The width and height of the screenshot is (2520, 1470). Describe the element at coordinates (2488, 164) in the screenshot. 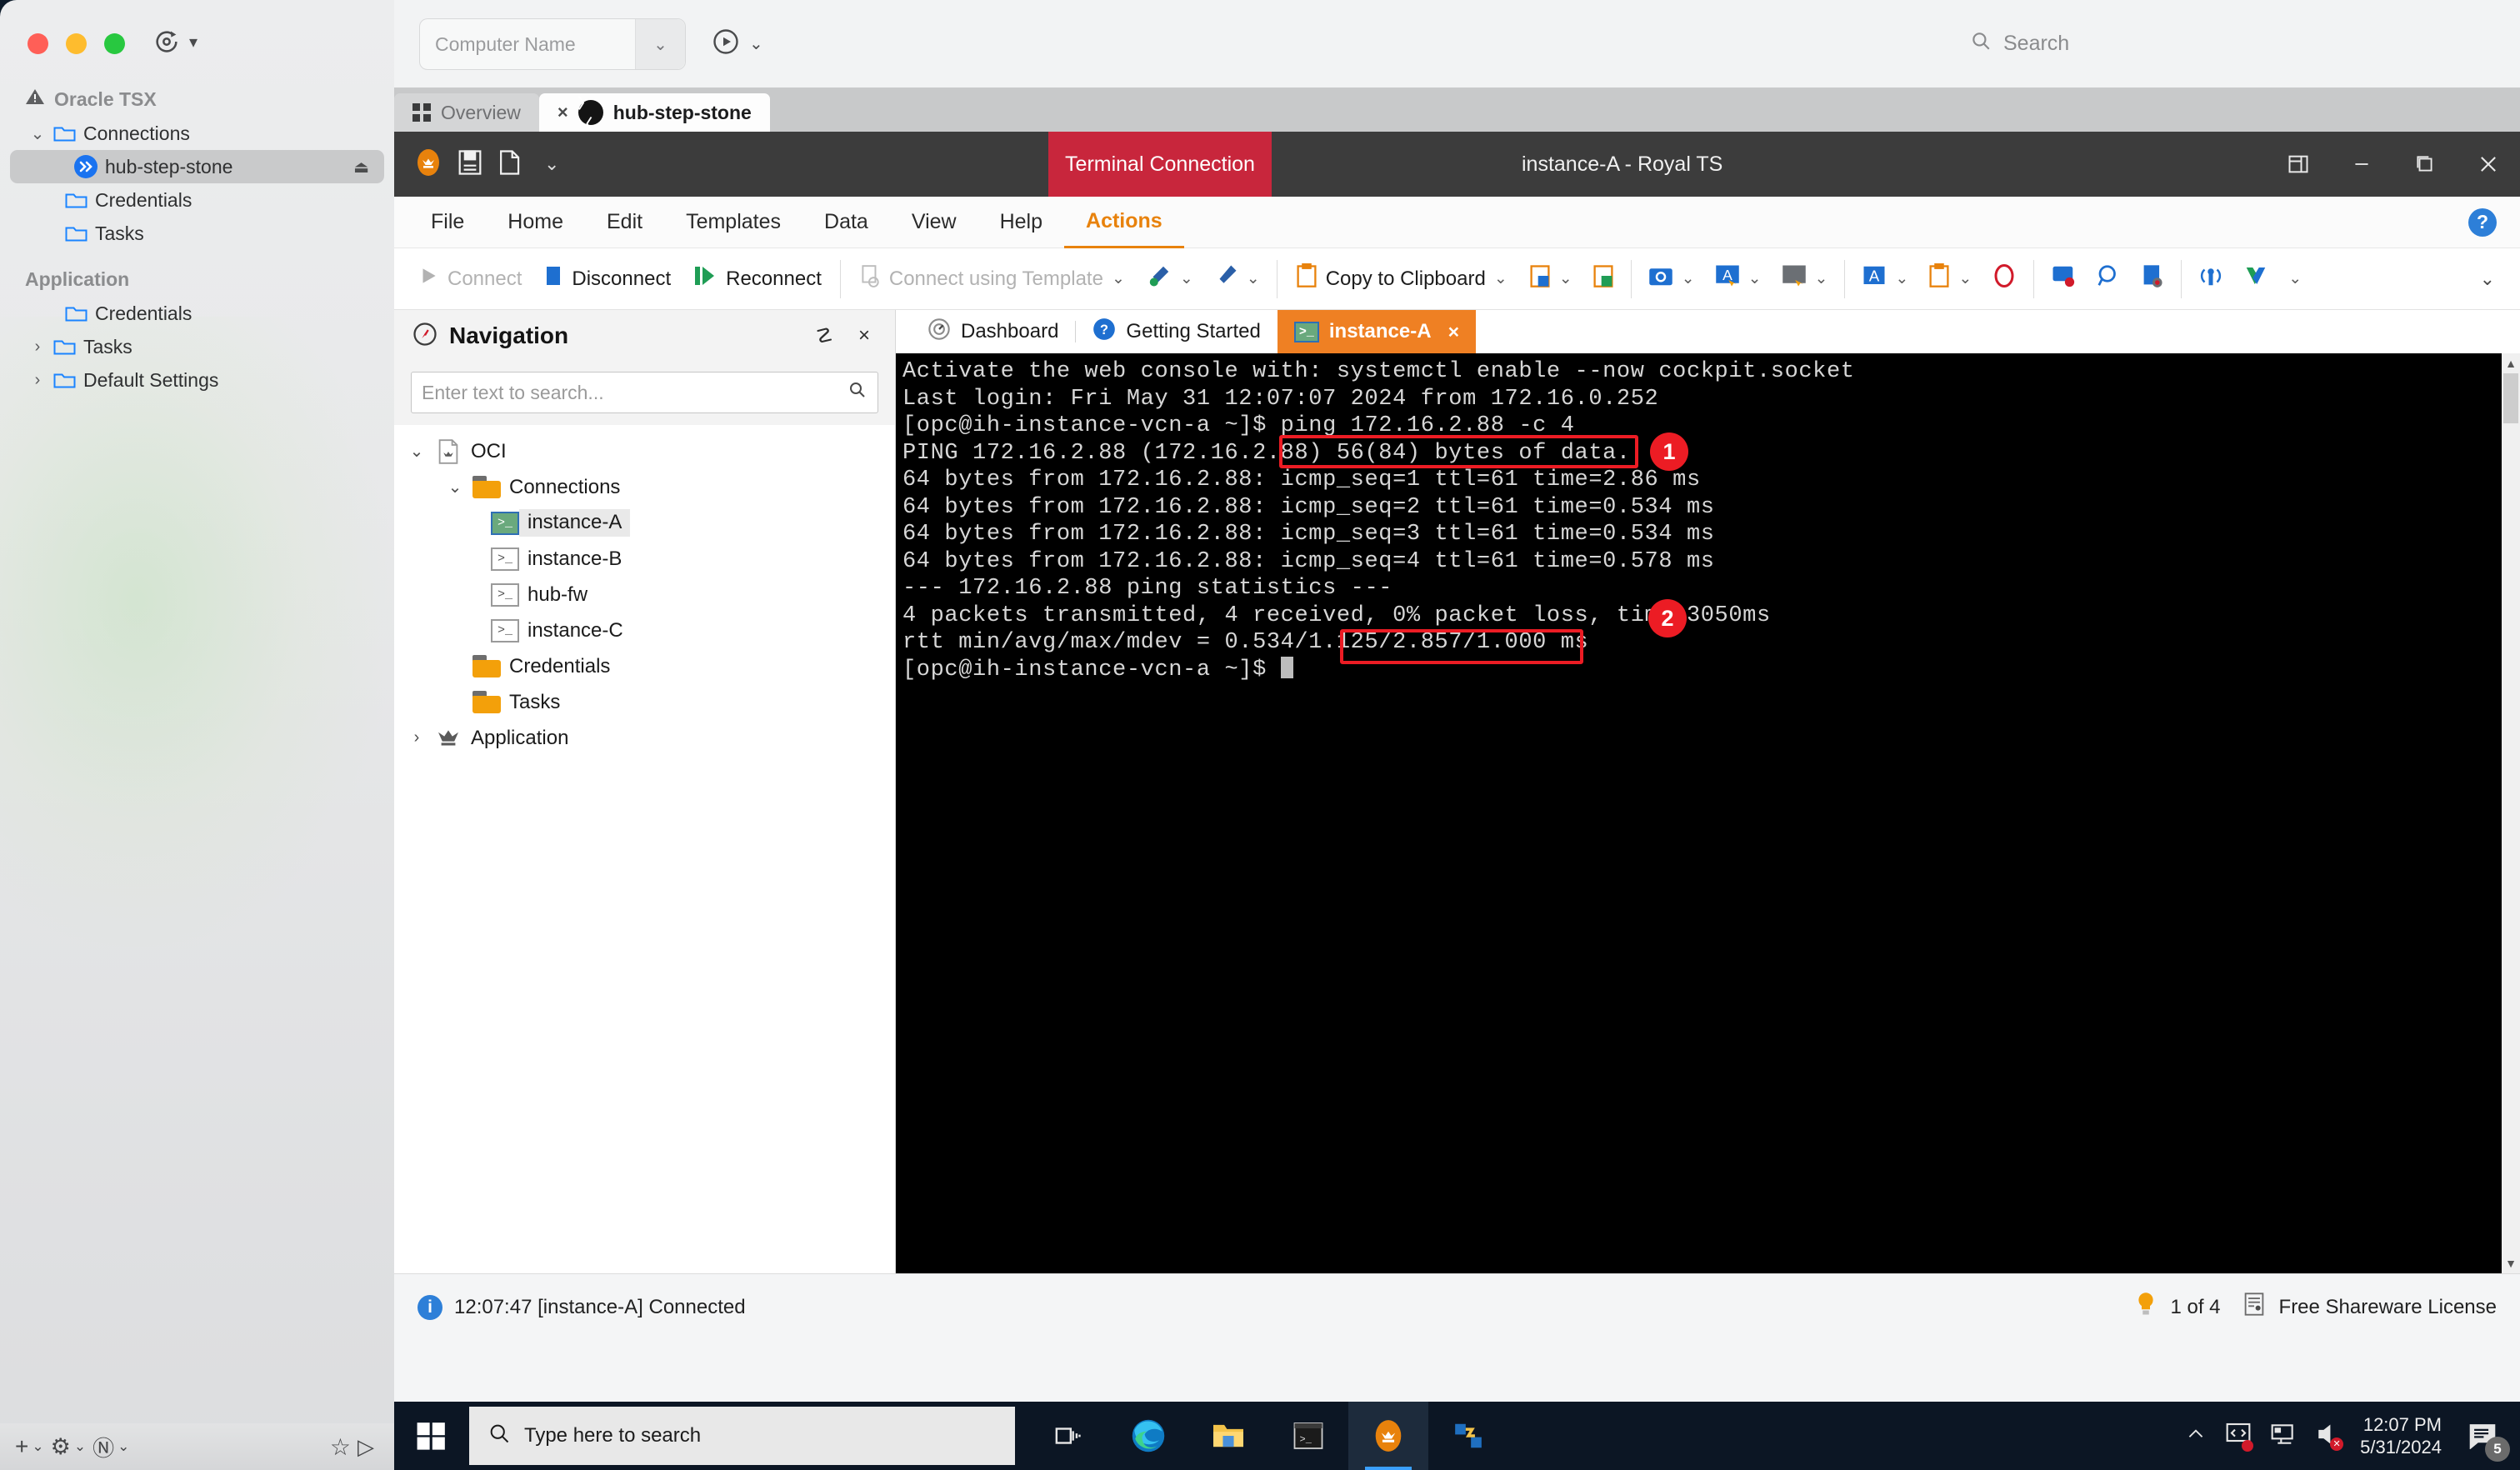

I see `close-icon` at that location.